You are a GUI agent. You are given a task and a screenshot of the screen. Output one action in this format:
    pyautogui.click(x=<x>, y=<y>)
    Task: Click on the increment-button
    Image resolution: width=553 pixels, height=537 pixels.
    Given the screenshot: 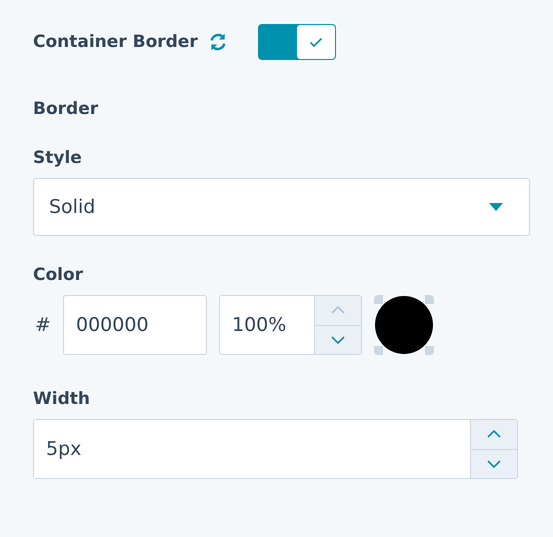 What is the action you would take?
    pyautogui.click(x=494, y=434)
    